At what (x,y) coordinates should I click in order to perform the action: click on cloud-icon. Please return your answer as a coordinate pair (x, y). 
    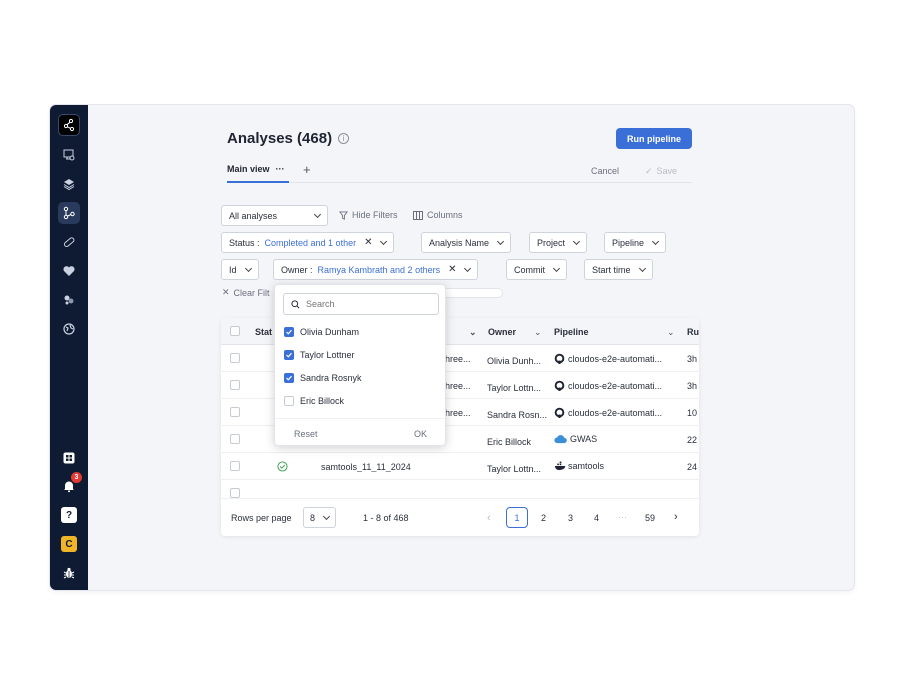
    Looking at the image, I should click on (560, 439).